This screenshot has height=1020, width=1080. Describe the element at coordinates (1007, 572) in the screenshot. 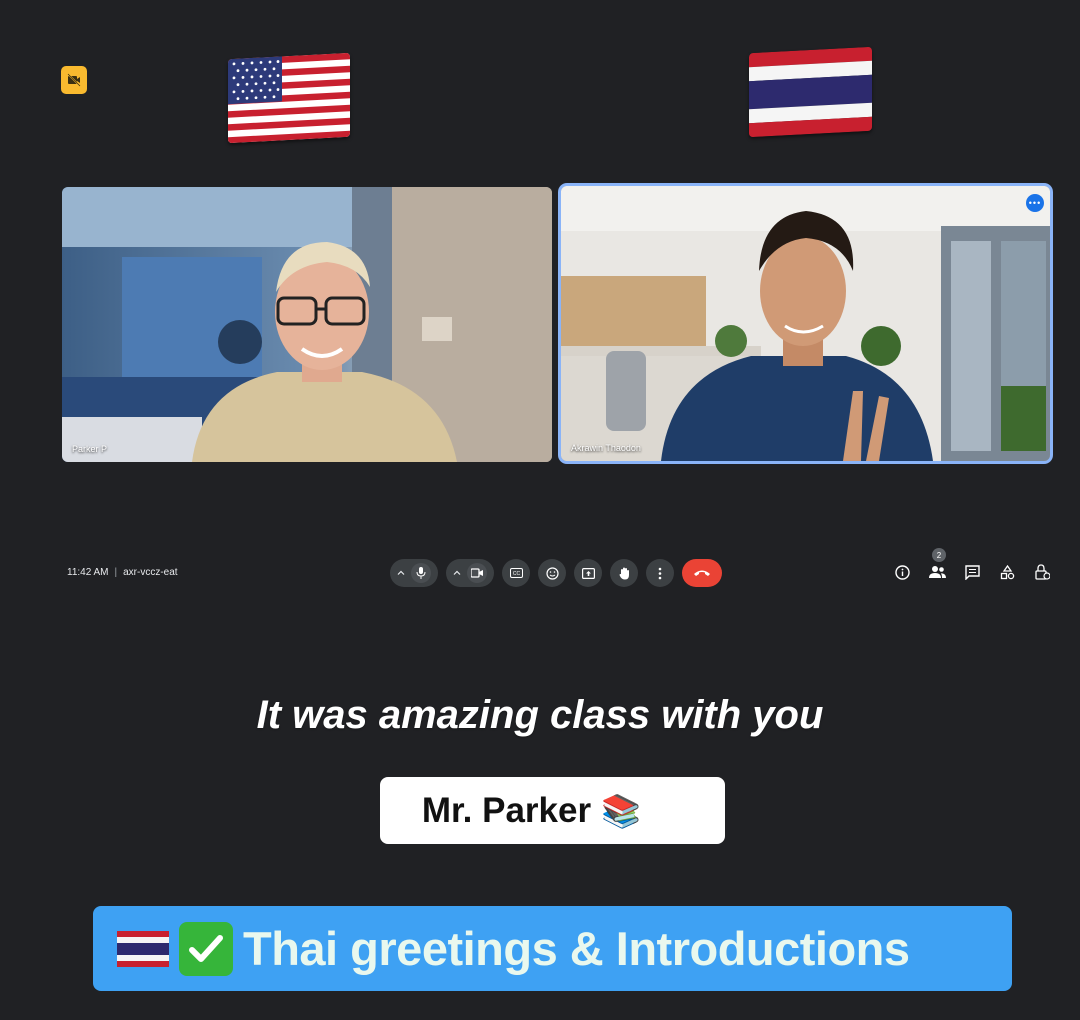

I see `activities-icon` at that location.